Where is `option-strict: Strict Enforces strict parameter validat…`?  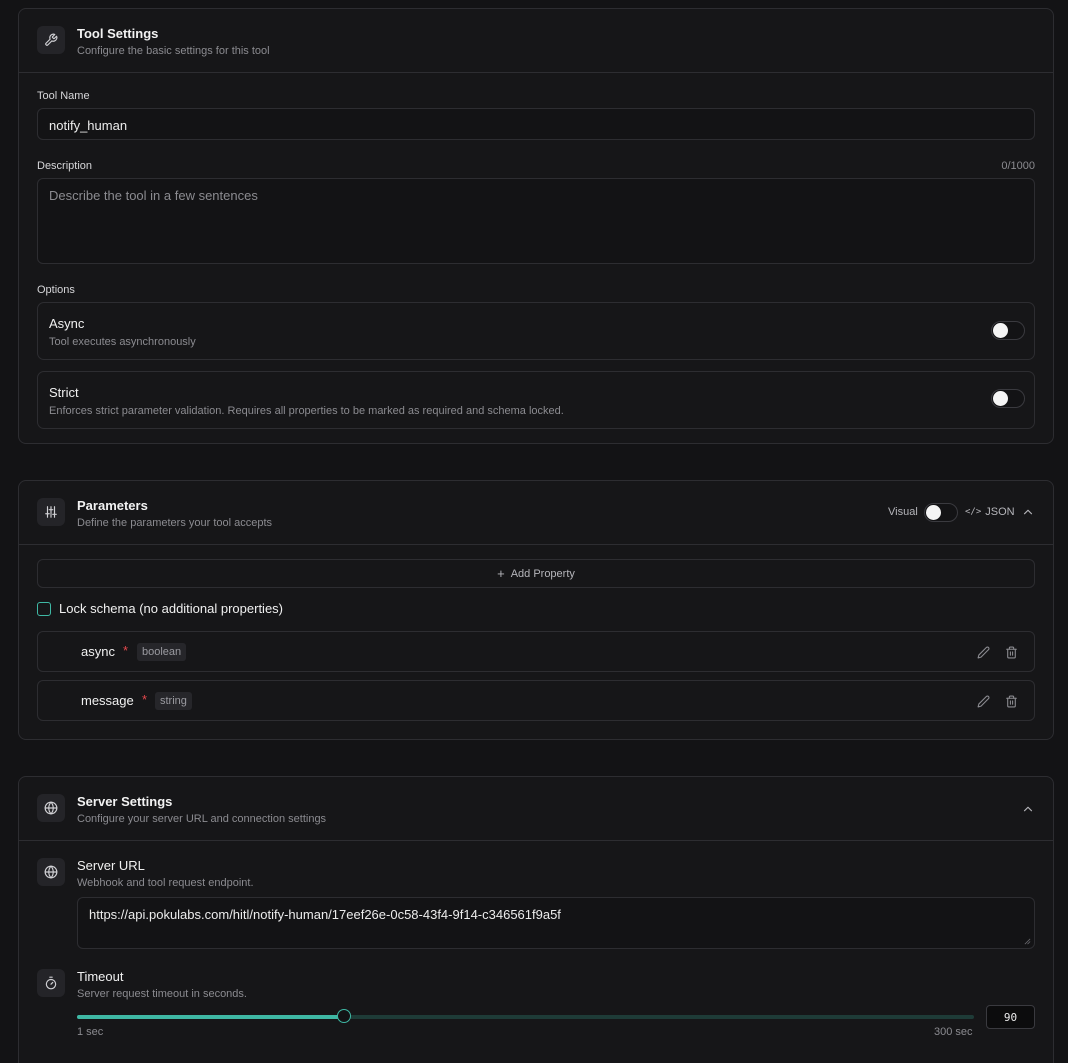 option-strict: Strict Enforces strict parameter validat… is located at coordinates (536, 400).